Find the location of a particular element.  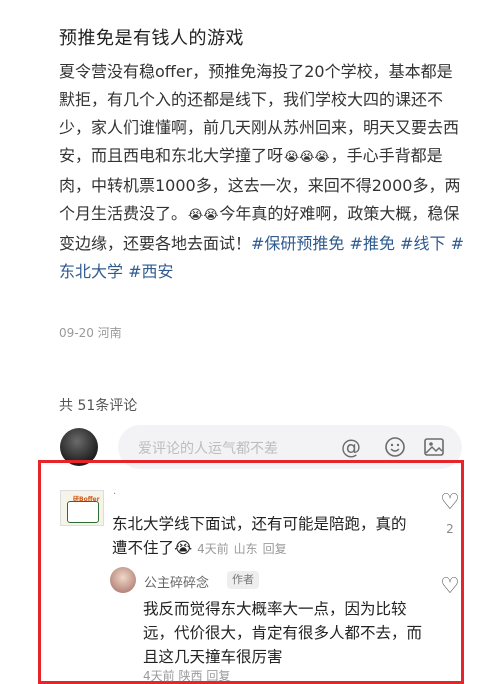

crying-emoji: 😭 is located at coordinates (183, 548).